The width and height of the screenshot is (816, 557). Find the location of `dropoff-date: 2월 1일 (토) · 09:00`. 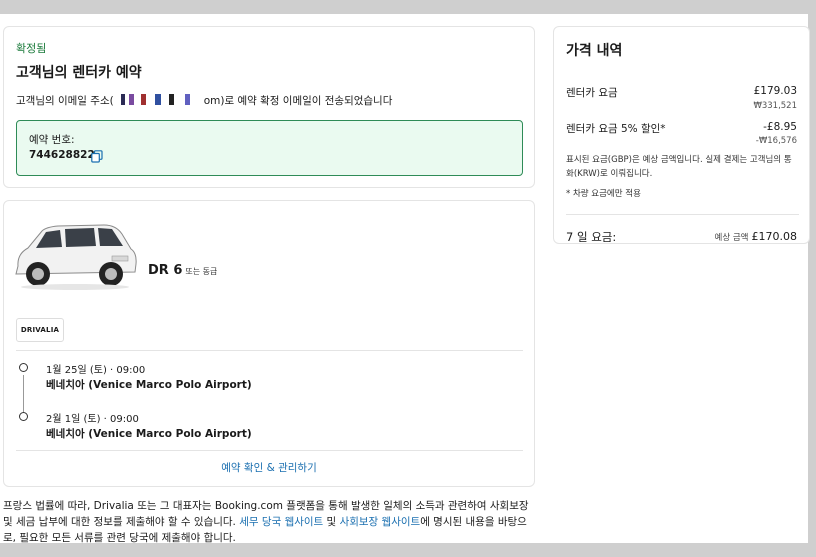

dropoff-date: 2월 1일 (토) · 09:00 is located at coordinates (92, 419).